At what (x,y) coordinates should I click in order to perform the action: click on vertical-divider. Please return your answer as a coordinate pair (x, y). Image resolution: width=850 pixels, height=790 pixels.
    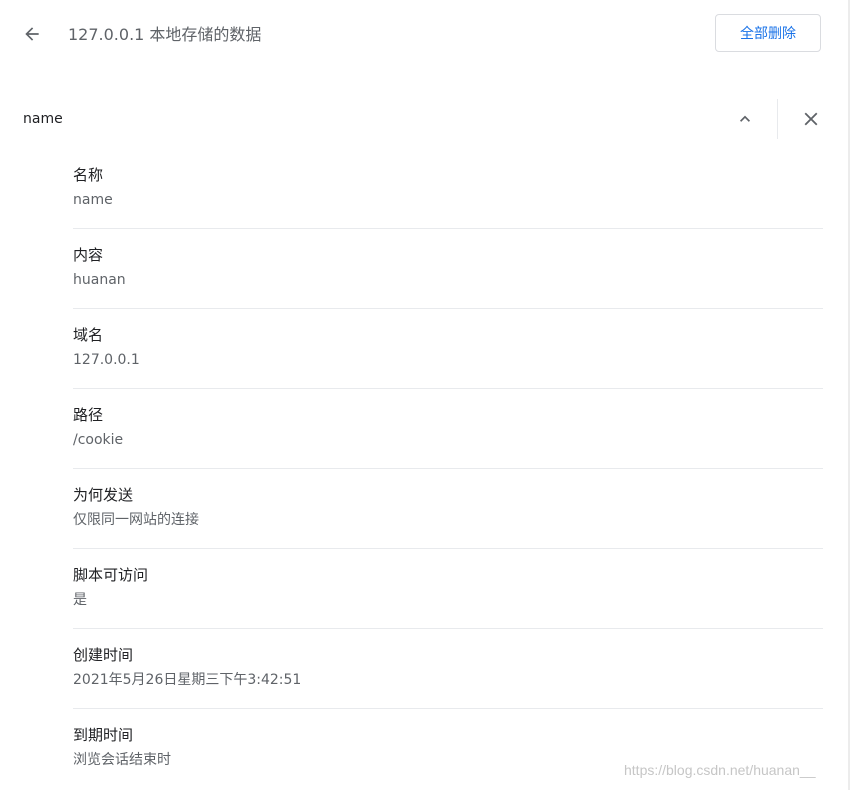
    Looking at the image, I should click on (777, 119).